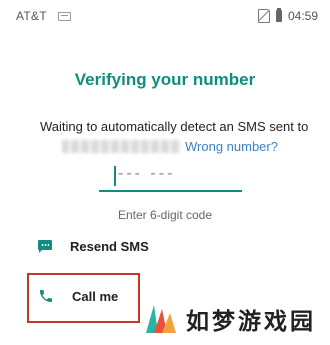  I want to click on code-input: --- ---, so click(170, 175).